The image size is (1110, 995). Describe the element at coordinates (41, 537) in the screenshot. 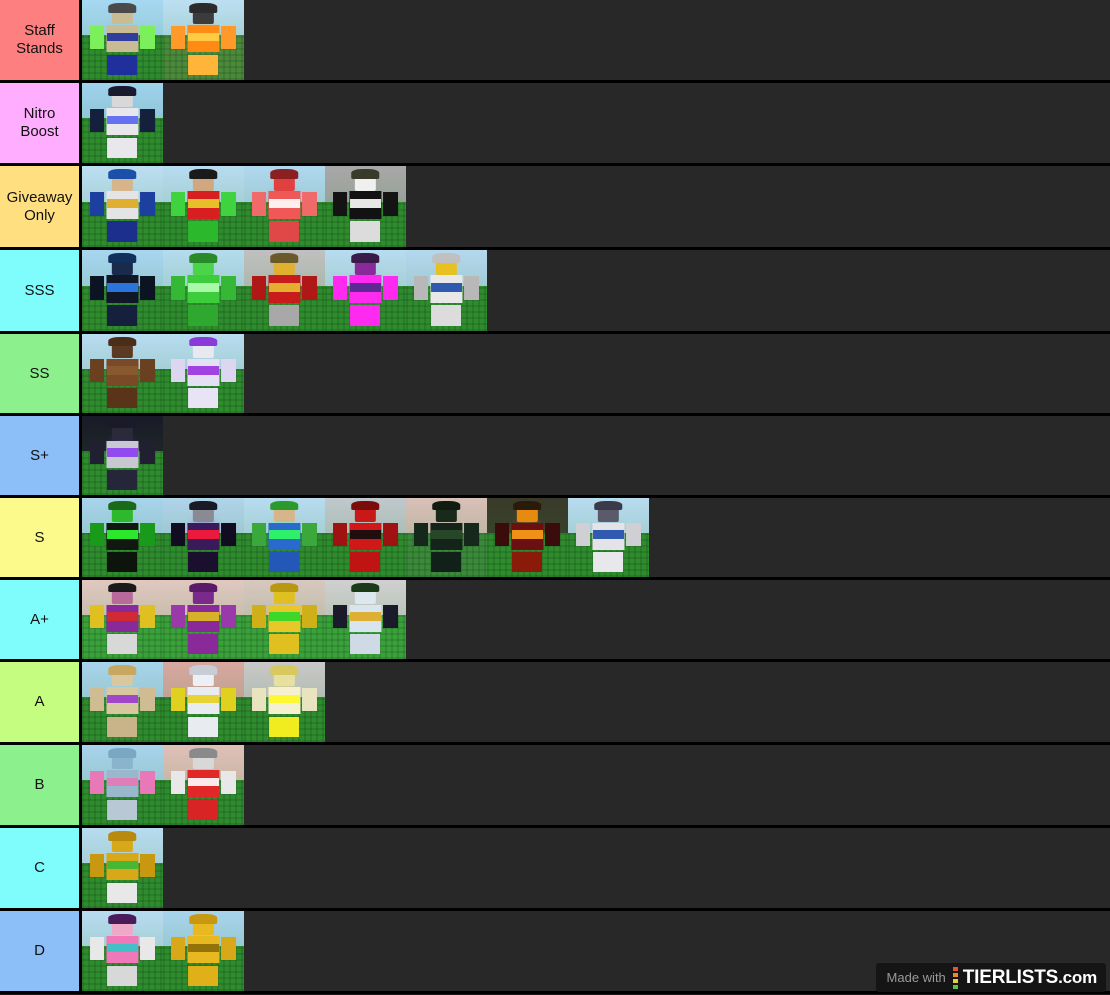

I see `tier-label-s: S` at that location.